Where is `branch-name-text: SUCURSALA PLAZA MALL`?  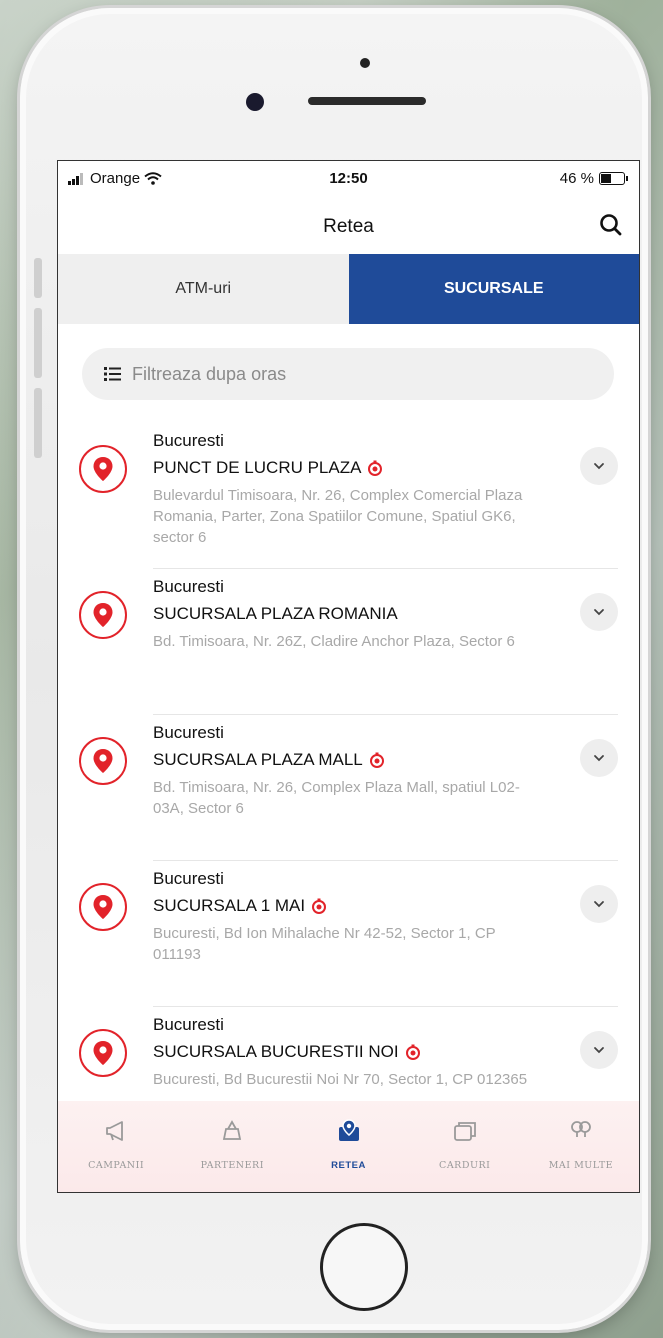 branch-name-text: SUCURSALA PLAZA MALL is located at coordinates (258, 759).